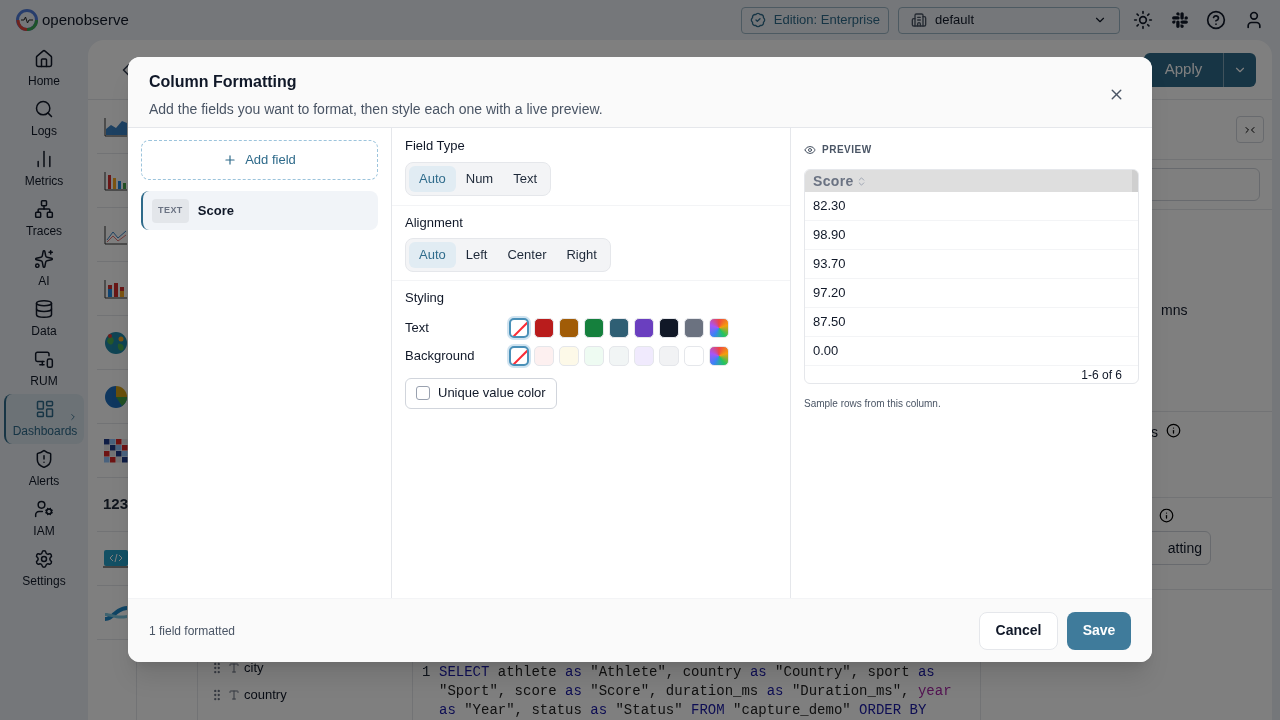 The height and width of the screenshot is (720, 1280). What do you see at coordinates (814, 20) in the screenshot?
I see `edition-button: Edition: Enterprise` at bounding box center [814, 20].